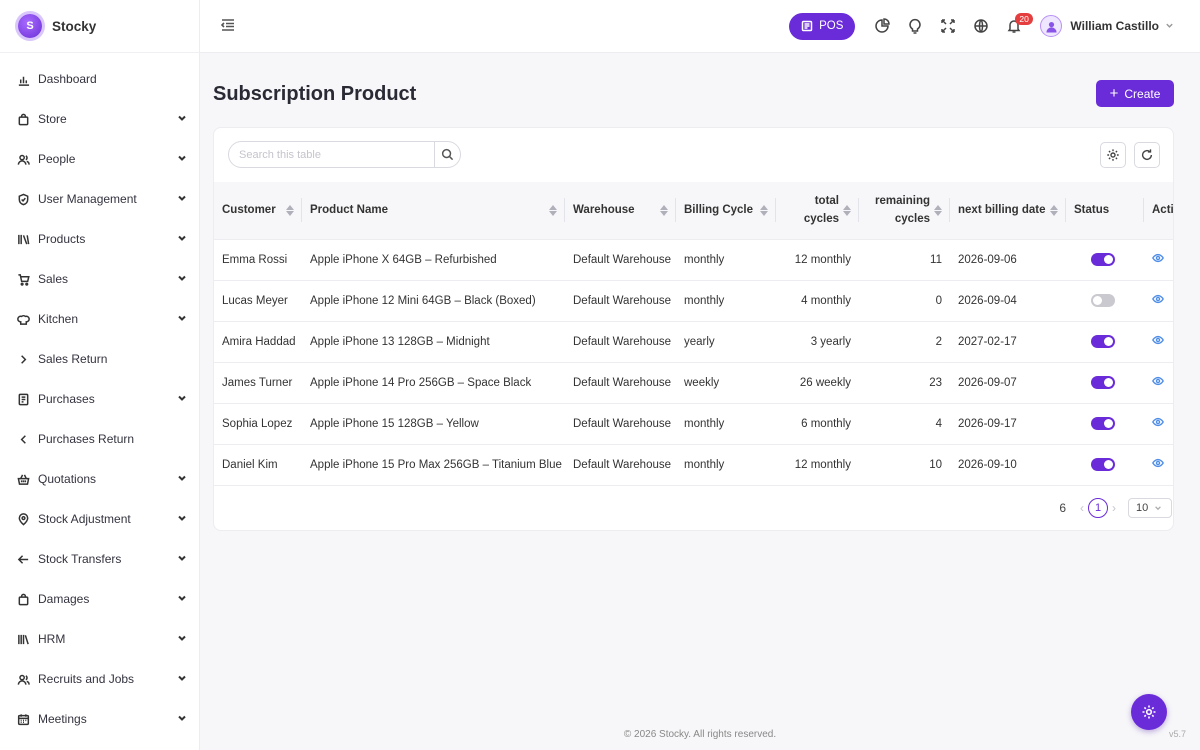 The height and width of the screenshot is (750, 1200). Describe the element at coordinates (99, 679) in the screenshot. I see `sidebar-item-recruits-and-jobs: Recruits and Jobs` at that location.